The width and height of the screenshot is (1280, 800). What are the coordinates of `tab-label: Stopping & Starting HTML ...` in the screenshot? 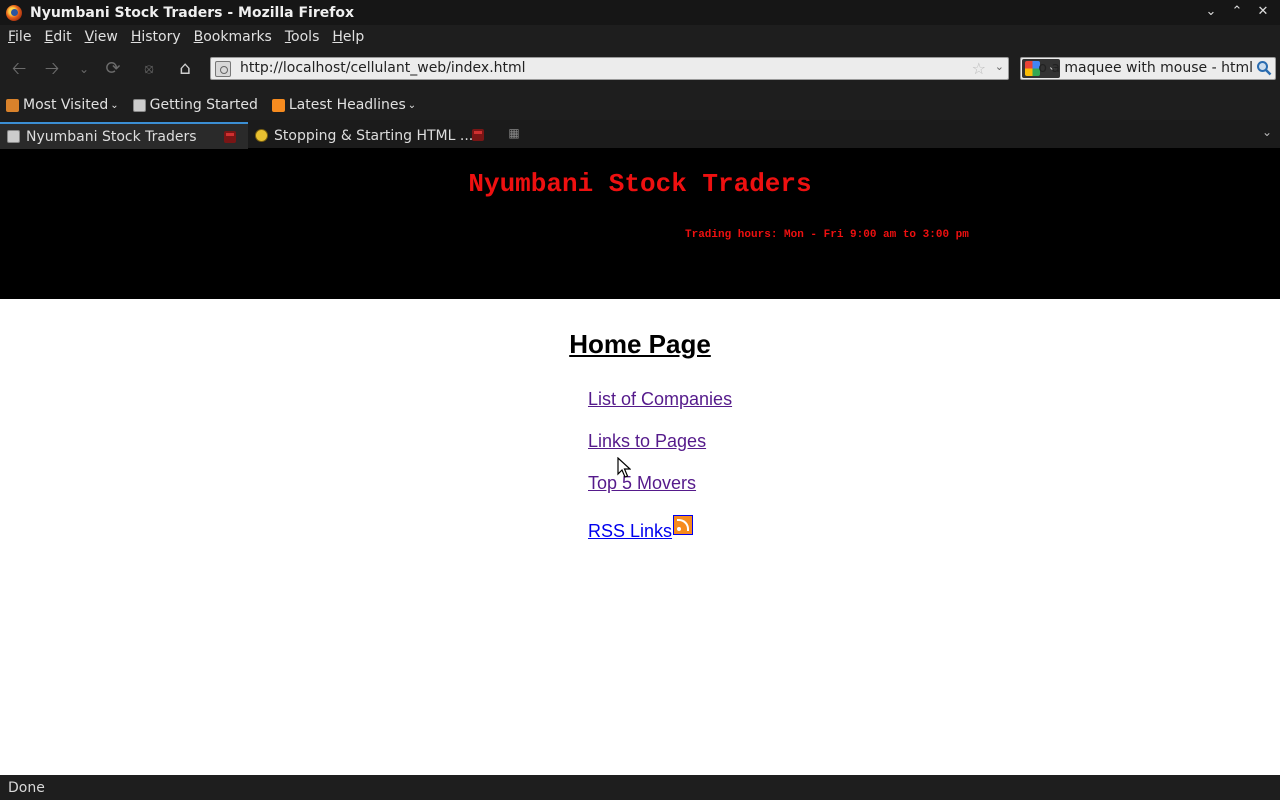 It's located at (374, 135).